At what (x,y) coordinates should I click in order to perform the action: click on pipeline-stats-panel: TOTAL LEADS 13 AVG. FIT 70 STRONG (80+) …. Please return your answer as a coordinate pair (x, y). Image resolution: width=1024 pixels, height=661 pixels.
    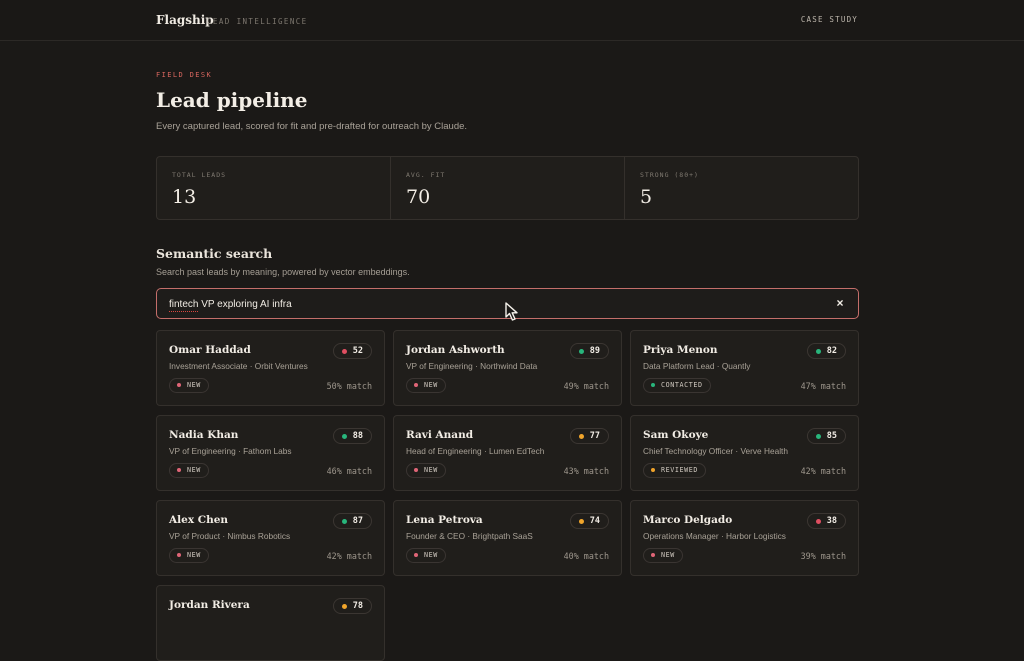
    Looking at the image, I should click on (507, 188).